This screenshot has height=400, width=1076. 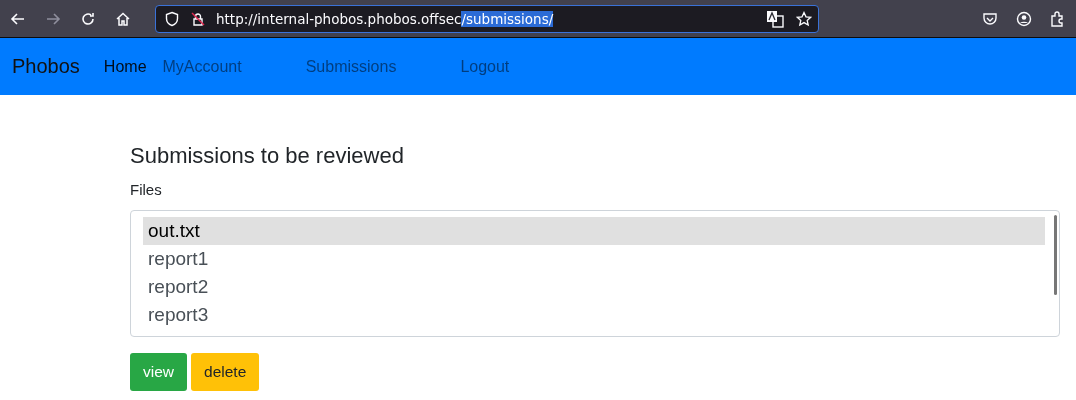 I want to click on delete-button: delete, so click(x=225, y=372).